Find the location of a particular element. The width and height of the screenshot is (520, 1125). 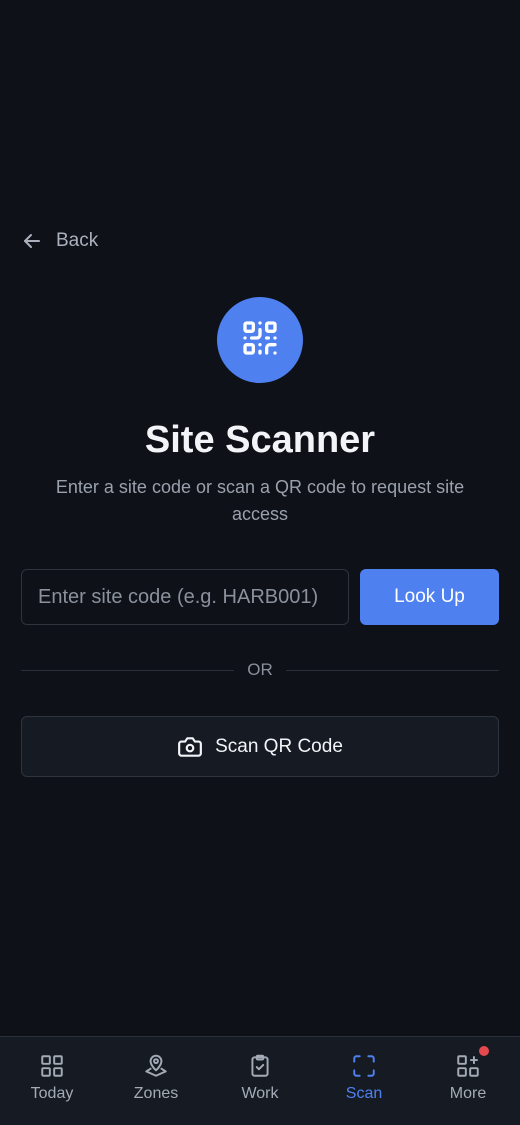

scan-qr-code-button: Scan QR Code is located at coordinates (260, 746).